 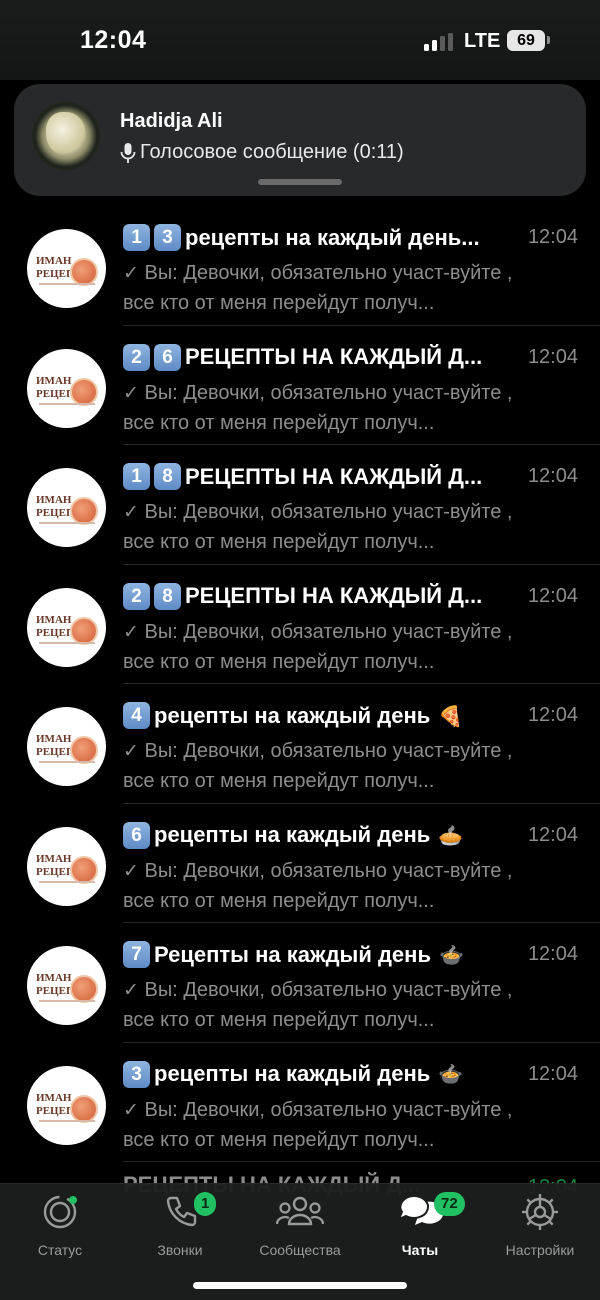 I want to click on battery-tip, so click(x=548, y=40).